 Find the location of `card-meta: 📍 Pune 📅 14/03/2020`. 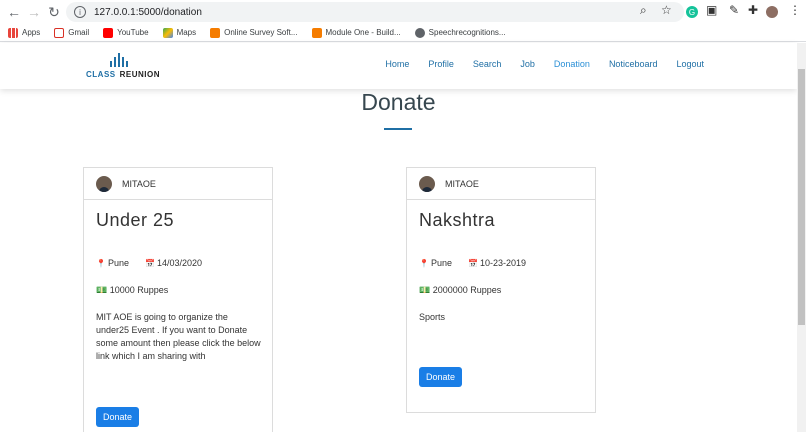

card-meta: 📍 Pune 📅 14/03/2020 is located at coordinates (149, 263).